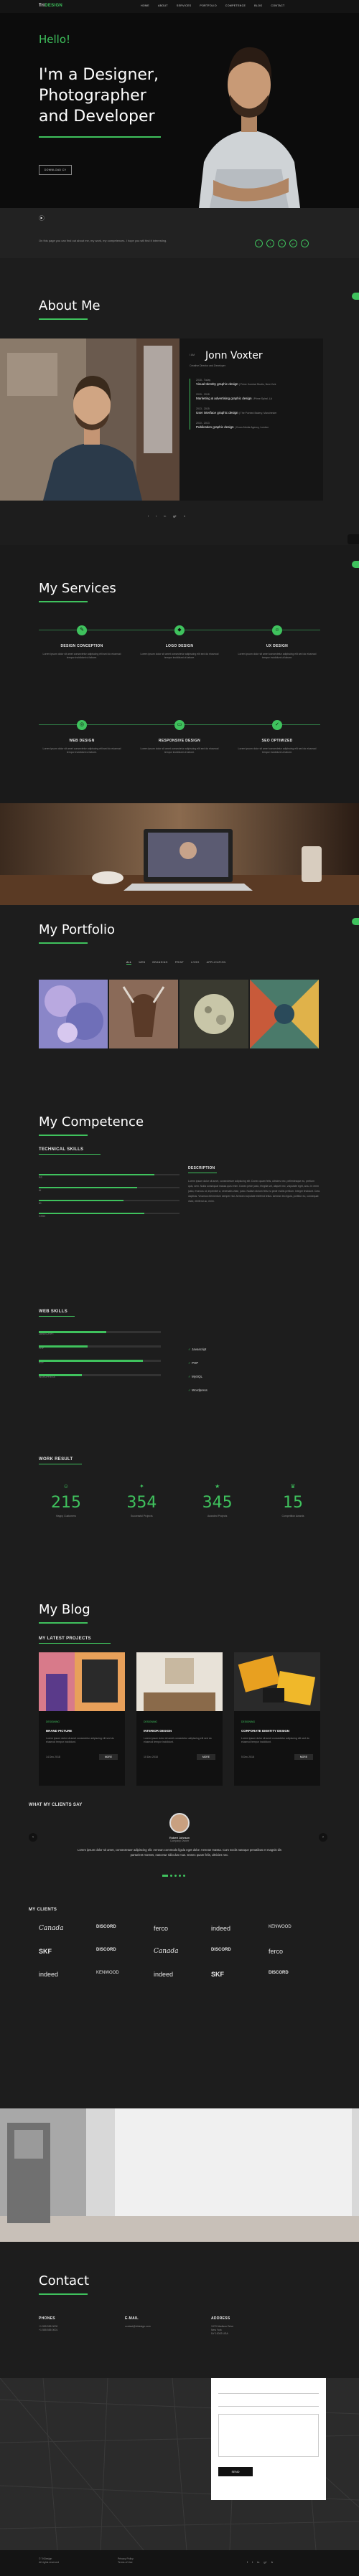 The image size is (359, 2576). Describe the element at coordinates (66, 1486) in the screenshot. I see `customers-icon: ☺` at that location.